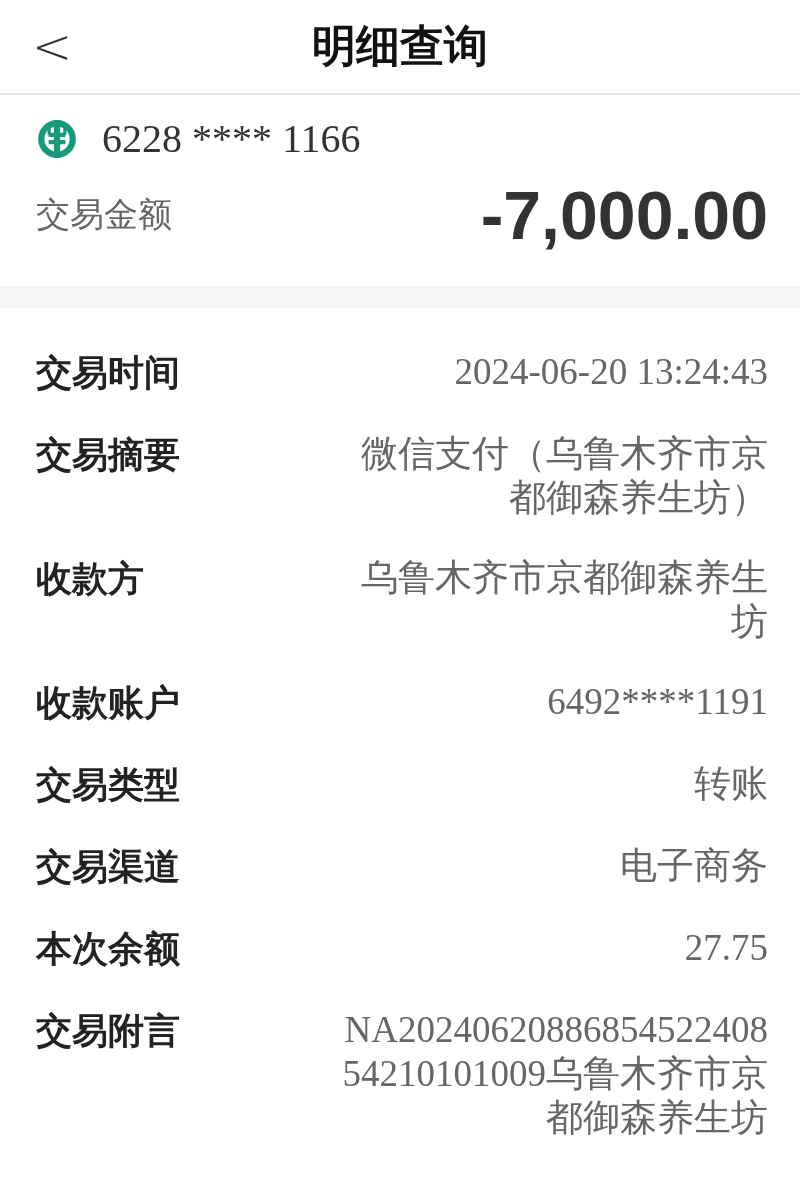 The width and height of the screenshot is (800, 1184). Describe the element at coordinates (726, 948) in the screenshot. I see `detail-value: 27.75` at that location.